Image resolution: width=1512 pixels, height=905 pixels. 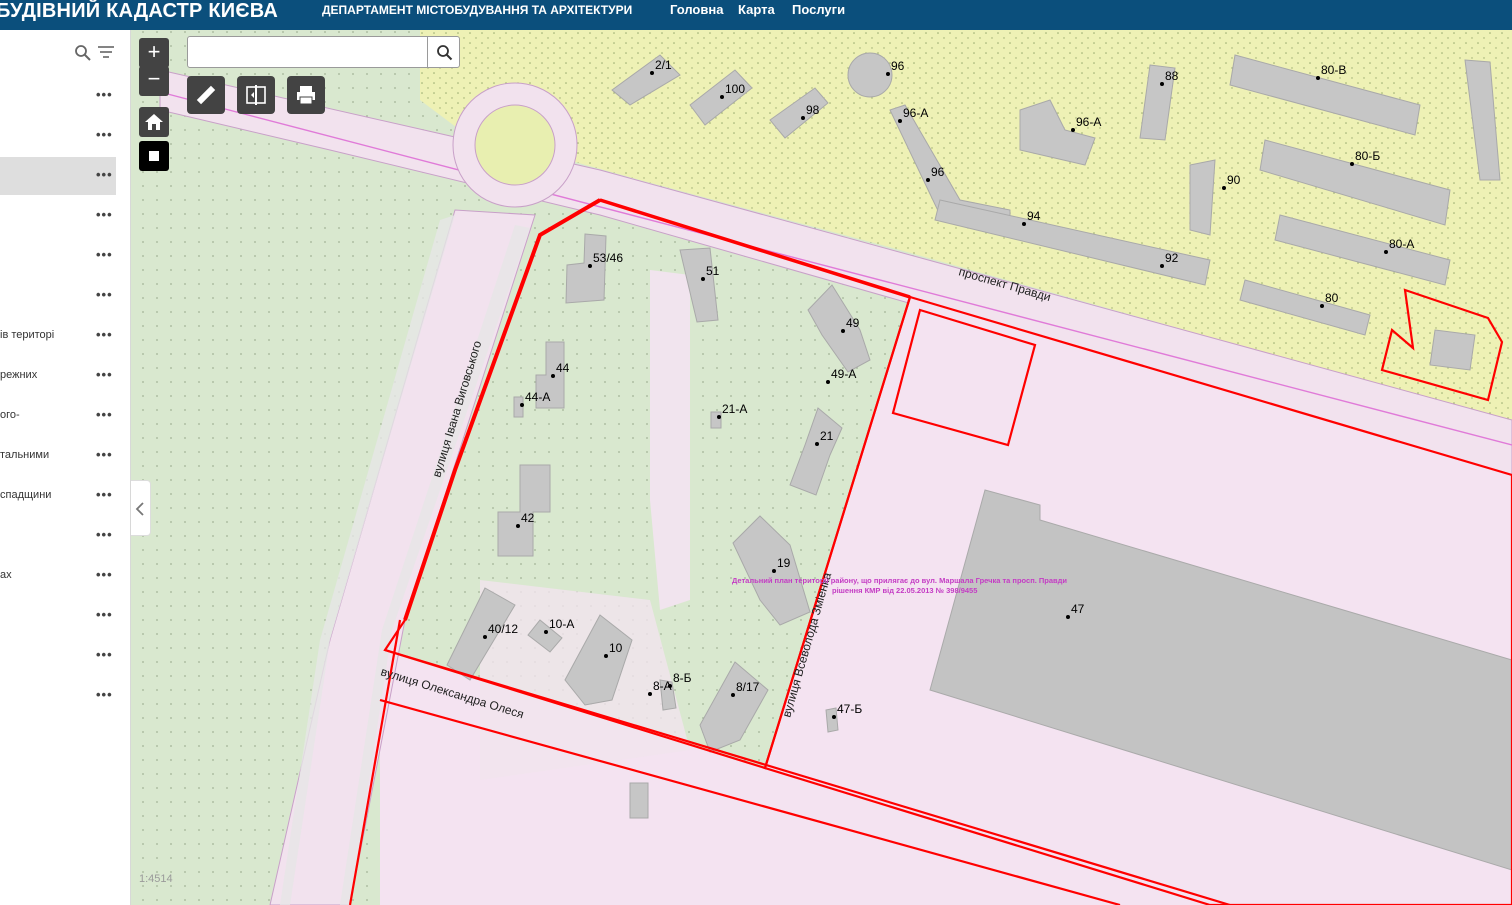 What do you see at coordinates (748, 687) in the screenshot?
I see `building-number-label: 8/17` at bounding box center [748, 687].